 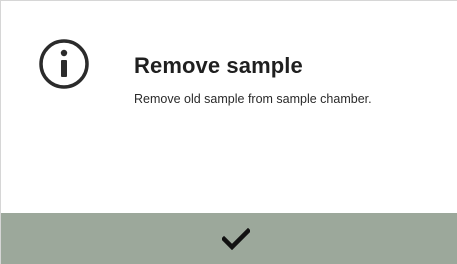 I want to click on dialog-title: Remove sample, so click(x=218, y=65).